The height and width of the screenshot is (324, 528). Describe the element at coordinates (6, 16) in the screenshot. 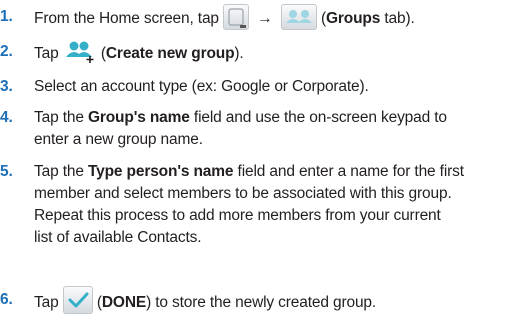

I see `step-number: 1.` at that location.